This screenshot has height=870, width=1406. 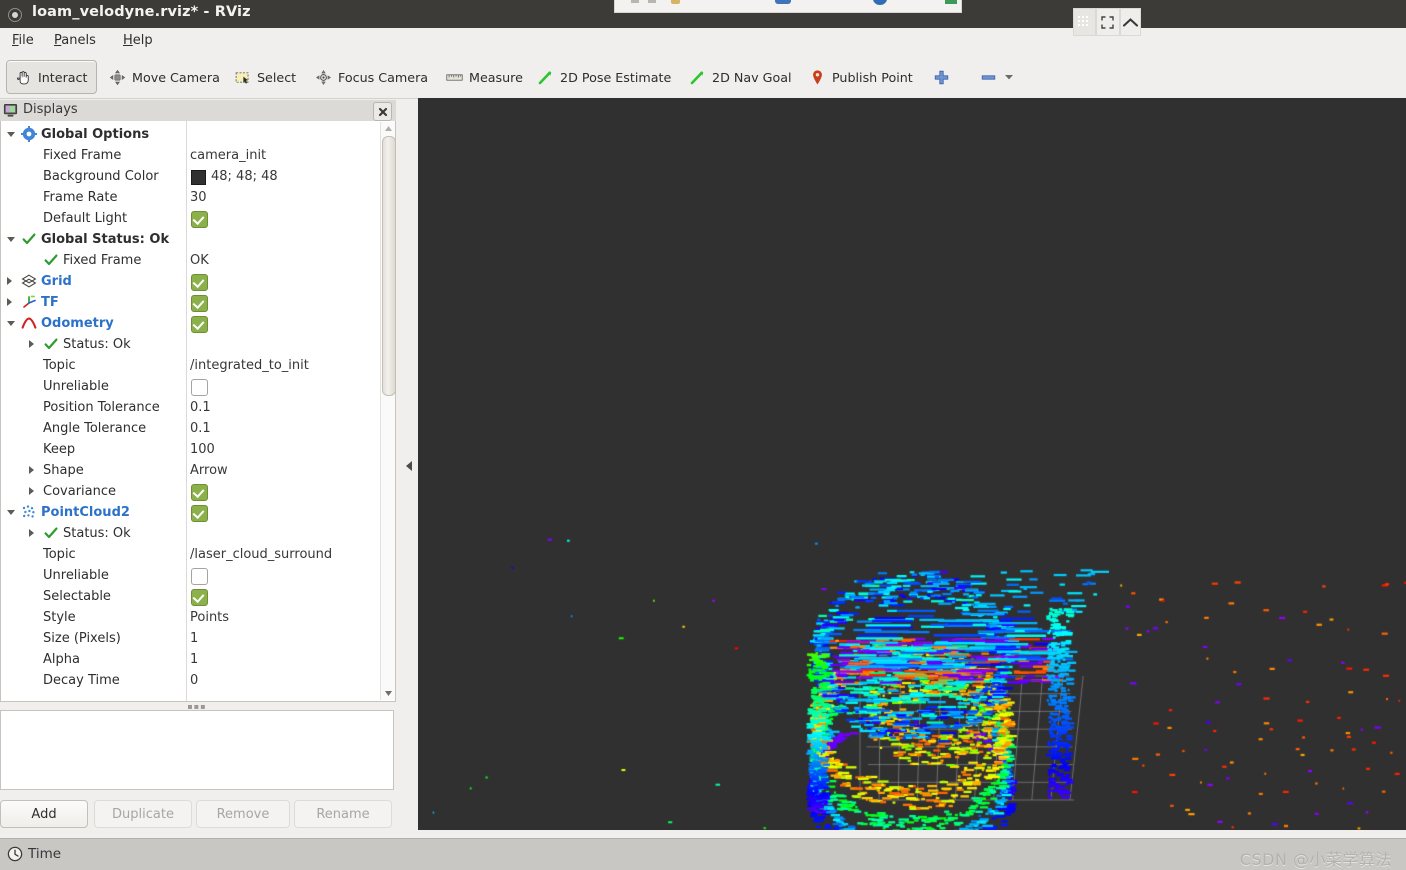 I want to click on menu-help: Help, so click(x=138, y=41).